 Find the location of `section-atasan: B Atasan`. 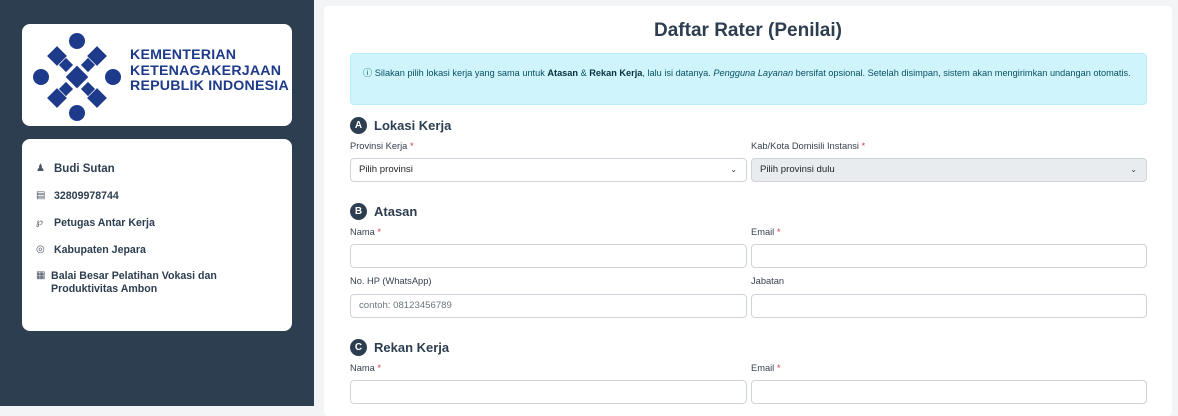

section-atasan: B Atasan is located at coordinates (383, 211).